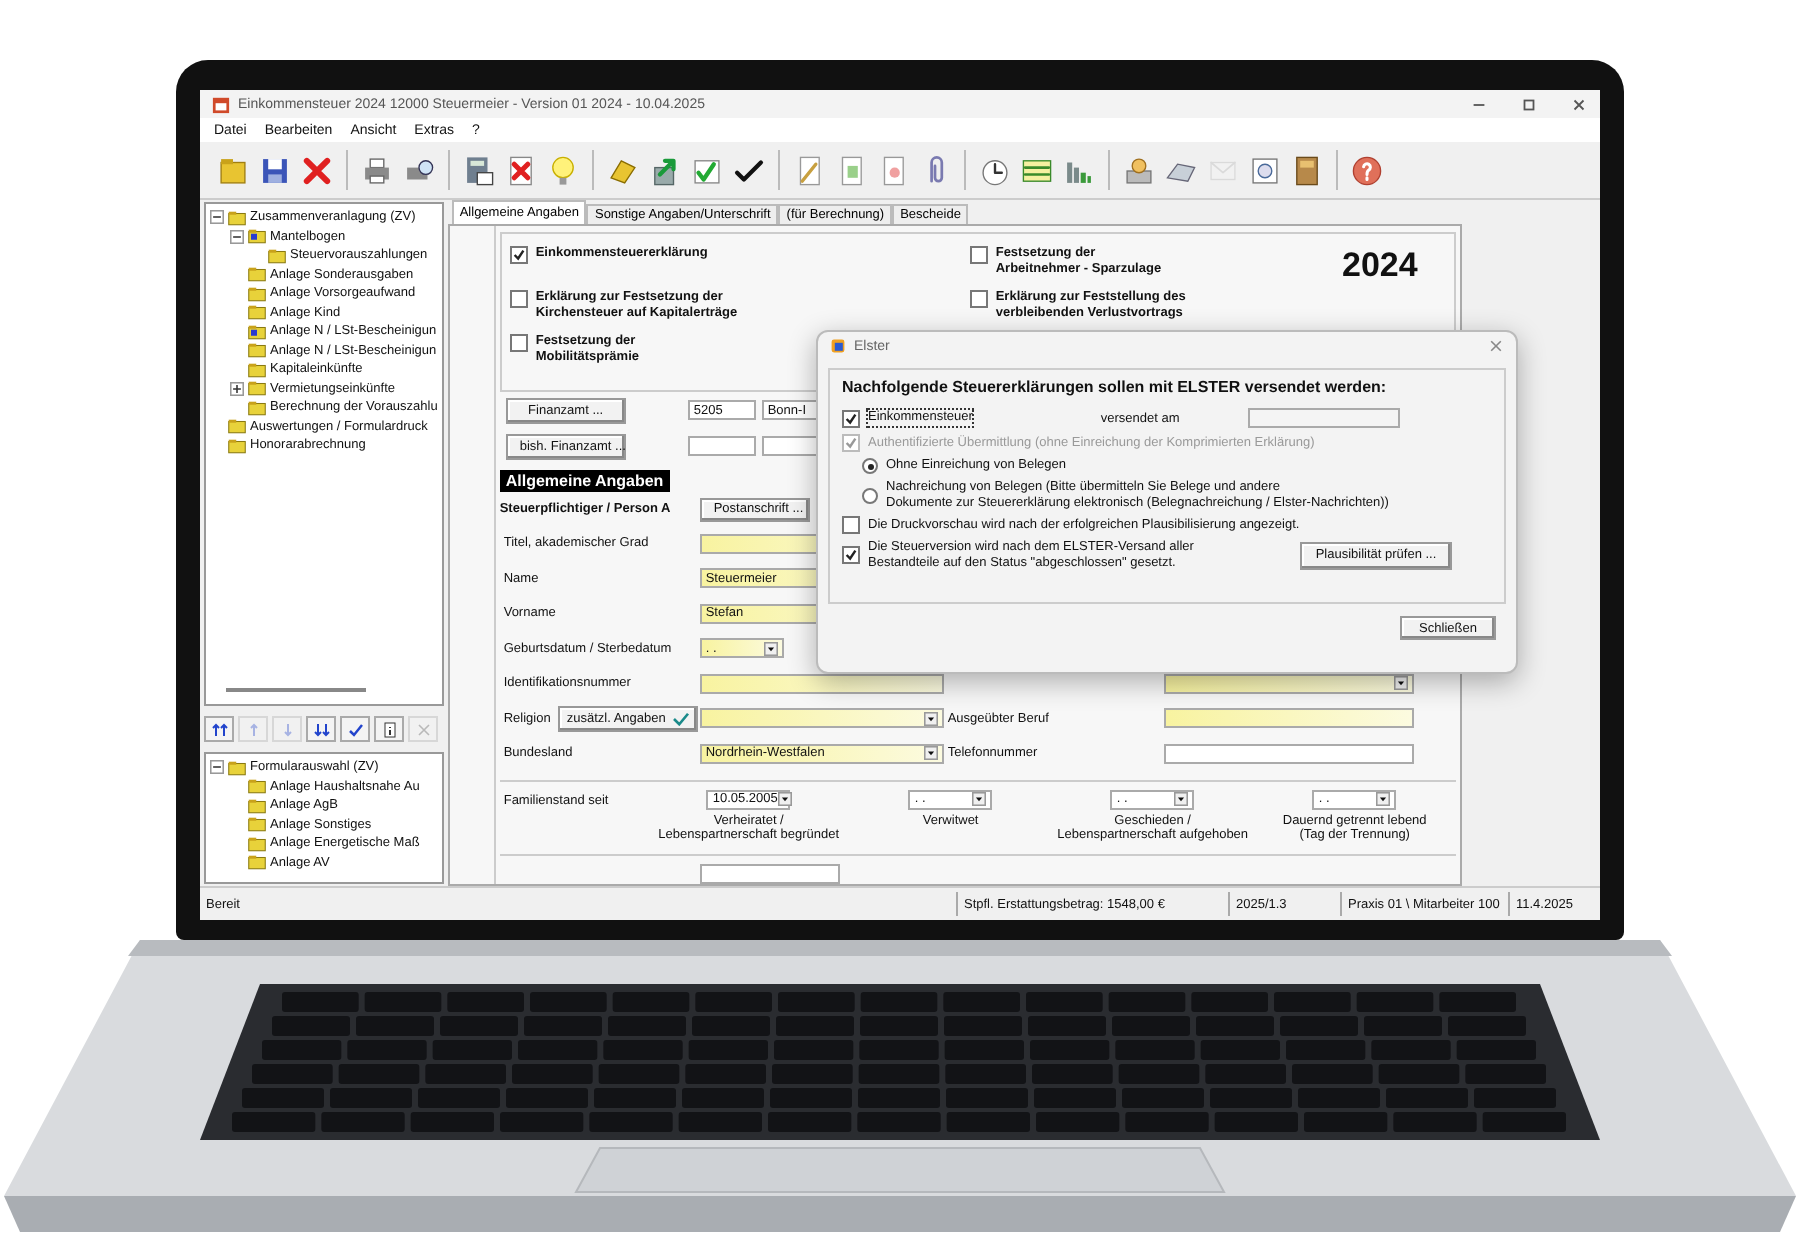 This screenshot has height=1248, width=1800. I want to click on tax-year: 2024, so click(1380, 267).